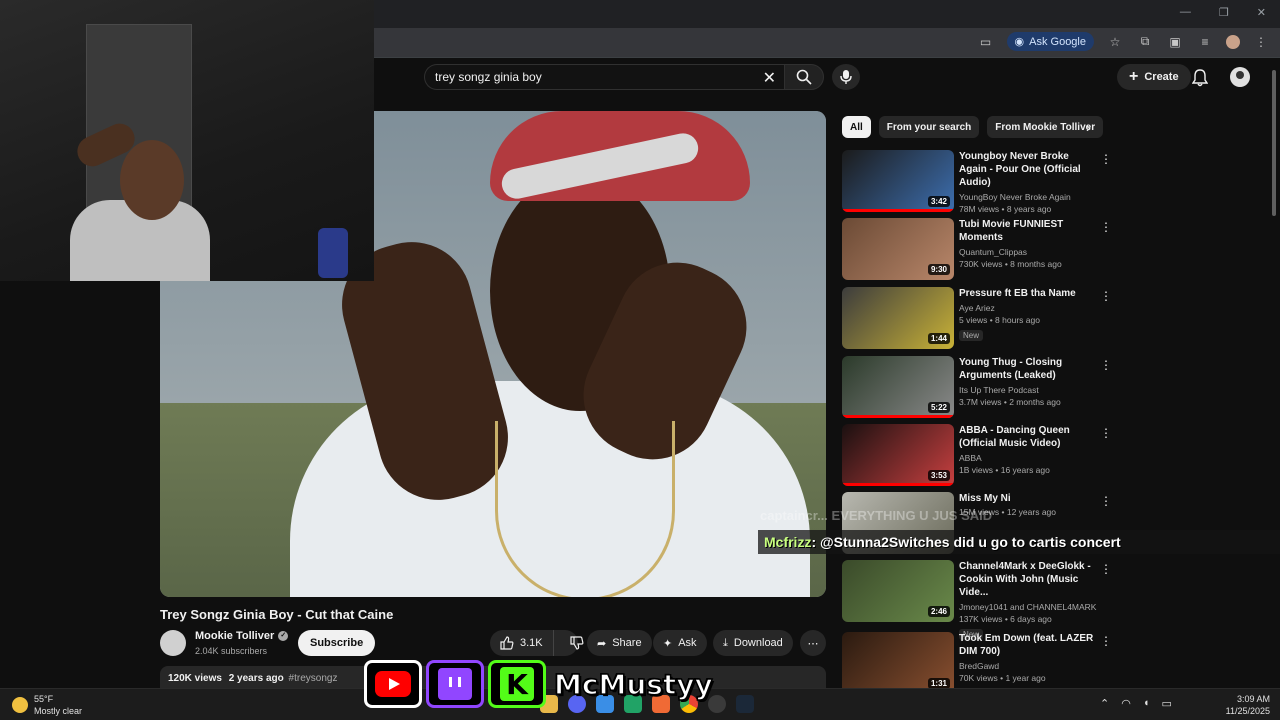  I want to click on extensions-icon: ⧉, so click(1145, 42).